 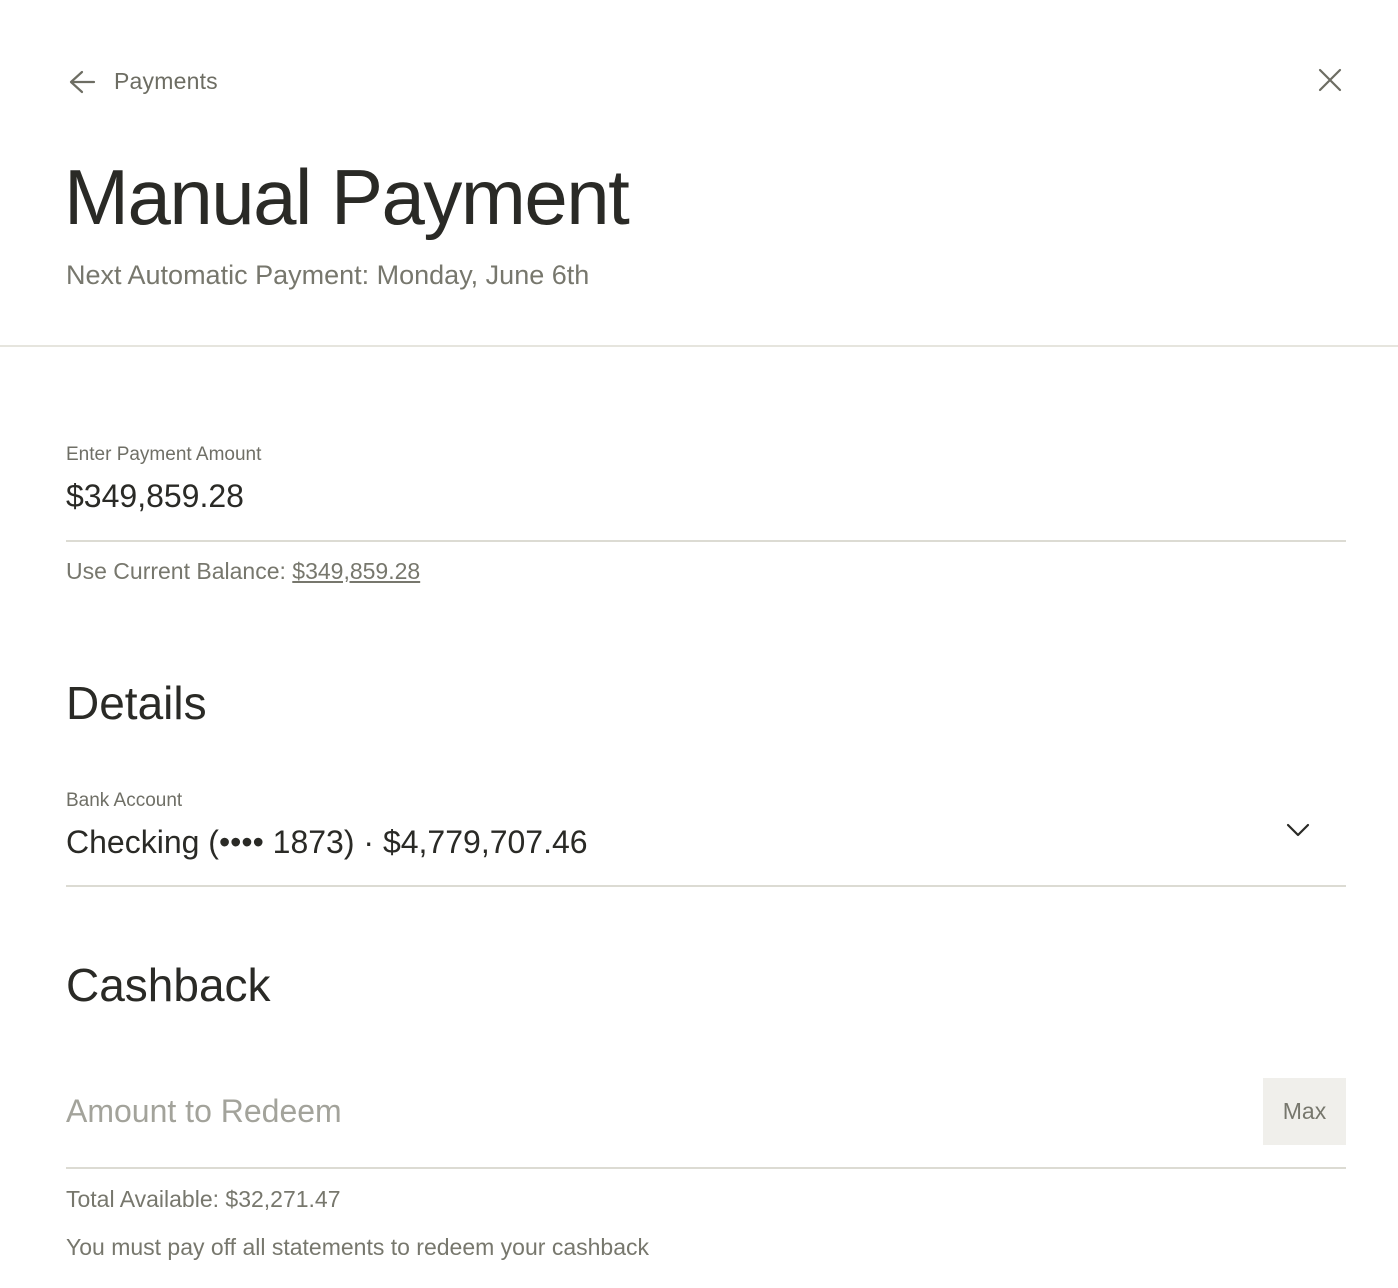 What do you see at coordinates (327, 842) in the screenshot?
I see `bank-account-select: Checking (•••• 1873) · $4,779,707.46` at bounding box center [327, 842].